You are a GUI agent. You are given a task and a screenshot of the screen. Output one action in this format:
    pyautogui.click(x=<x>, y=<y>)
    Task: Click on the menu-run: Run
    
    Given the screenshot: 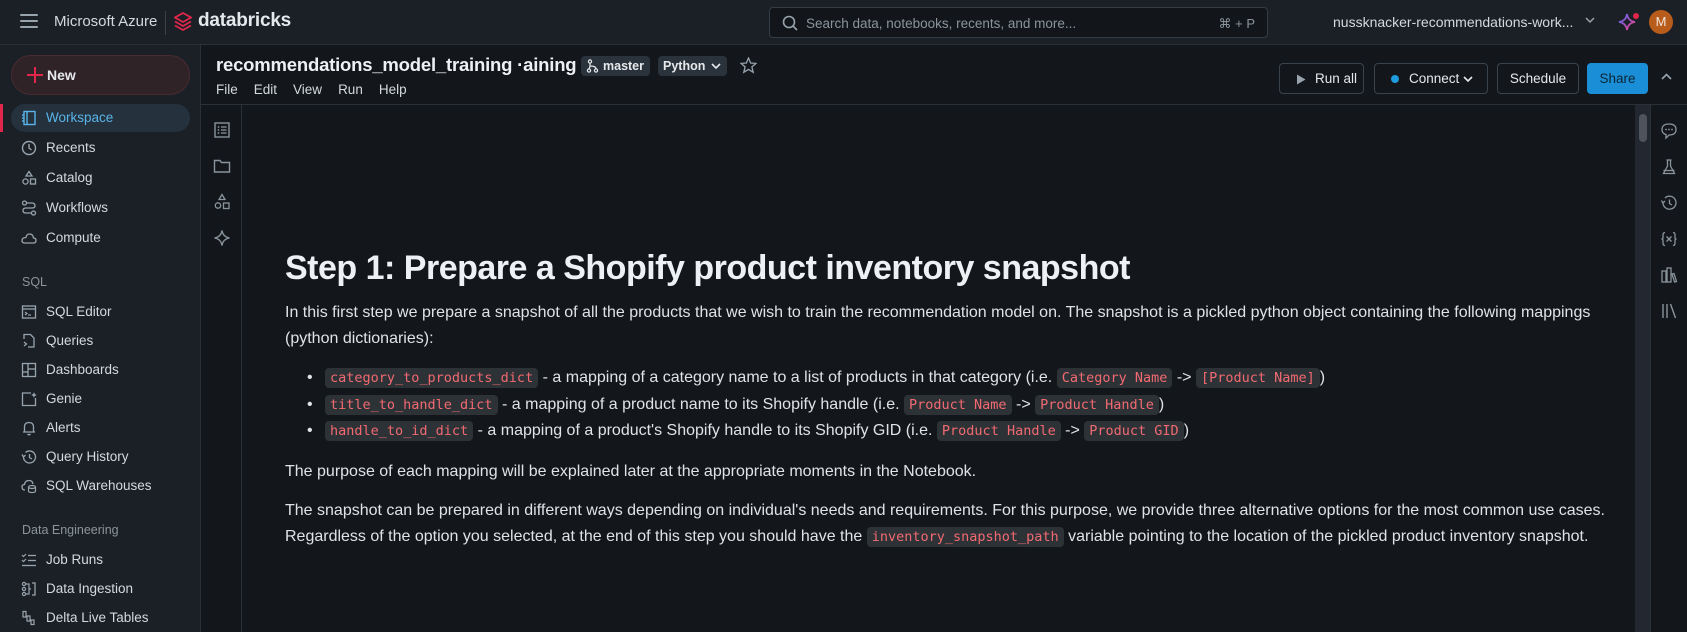 What is the action you would take?
    pyautogui.click(x=350, y=89)
    